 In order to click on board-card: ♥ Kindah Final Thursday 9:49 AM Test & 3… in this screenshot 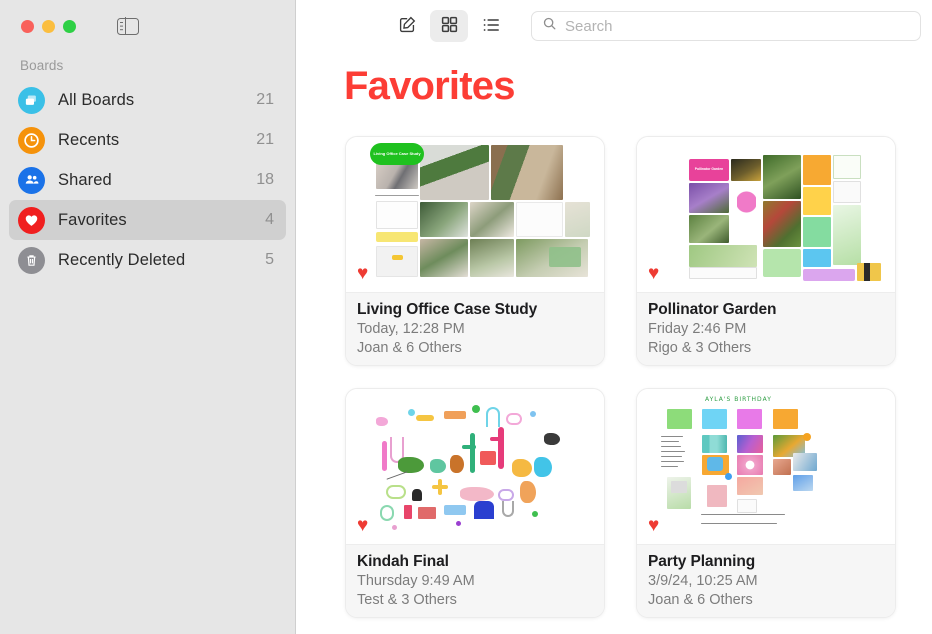, I will do `click(475, 503)`.